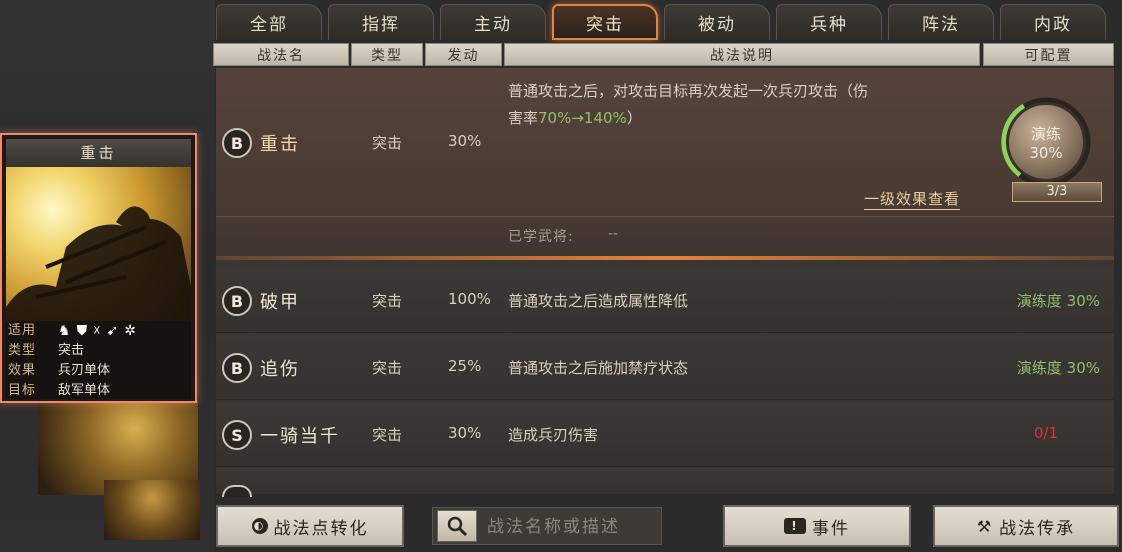  I want to click on skill-description: 普通攻击之后施加禁疗状态, so click(598, 368).